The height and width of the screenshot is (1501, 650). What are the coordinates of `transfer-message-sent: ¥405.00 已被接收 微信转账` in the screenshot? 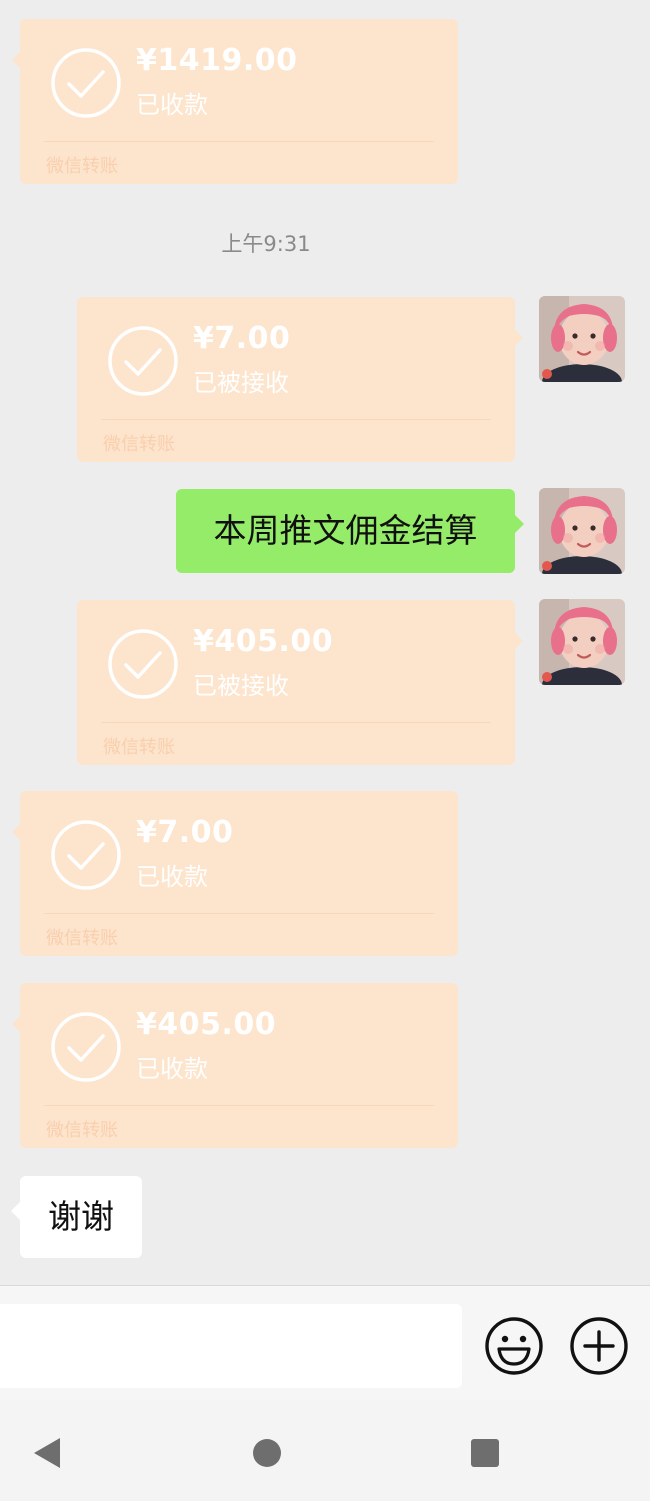 It's located at (300, 682).